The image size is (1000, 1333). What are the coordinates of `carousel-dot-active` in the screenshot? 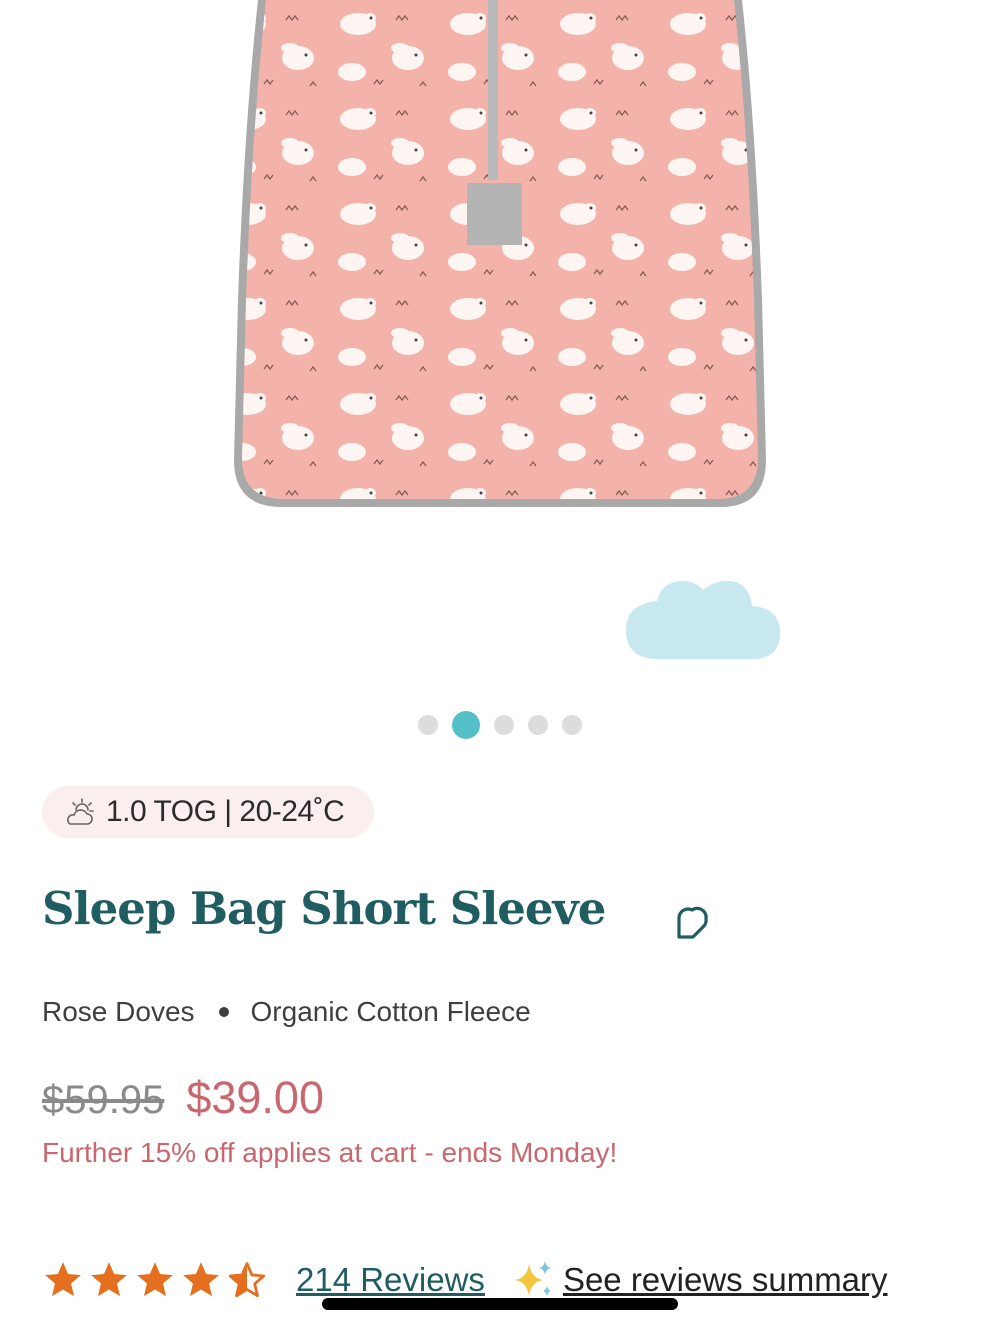 It's located at (466, 725).